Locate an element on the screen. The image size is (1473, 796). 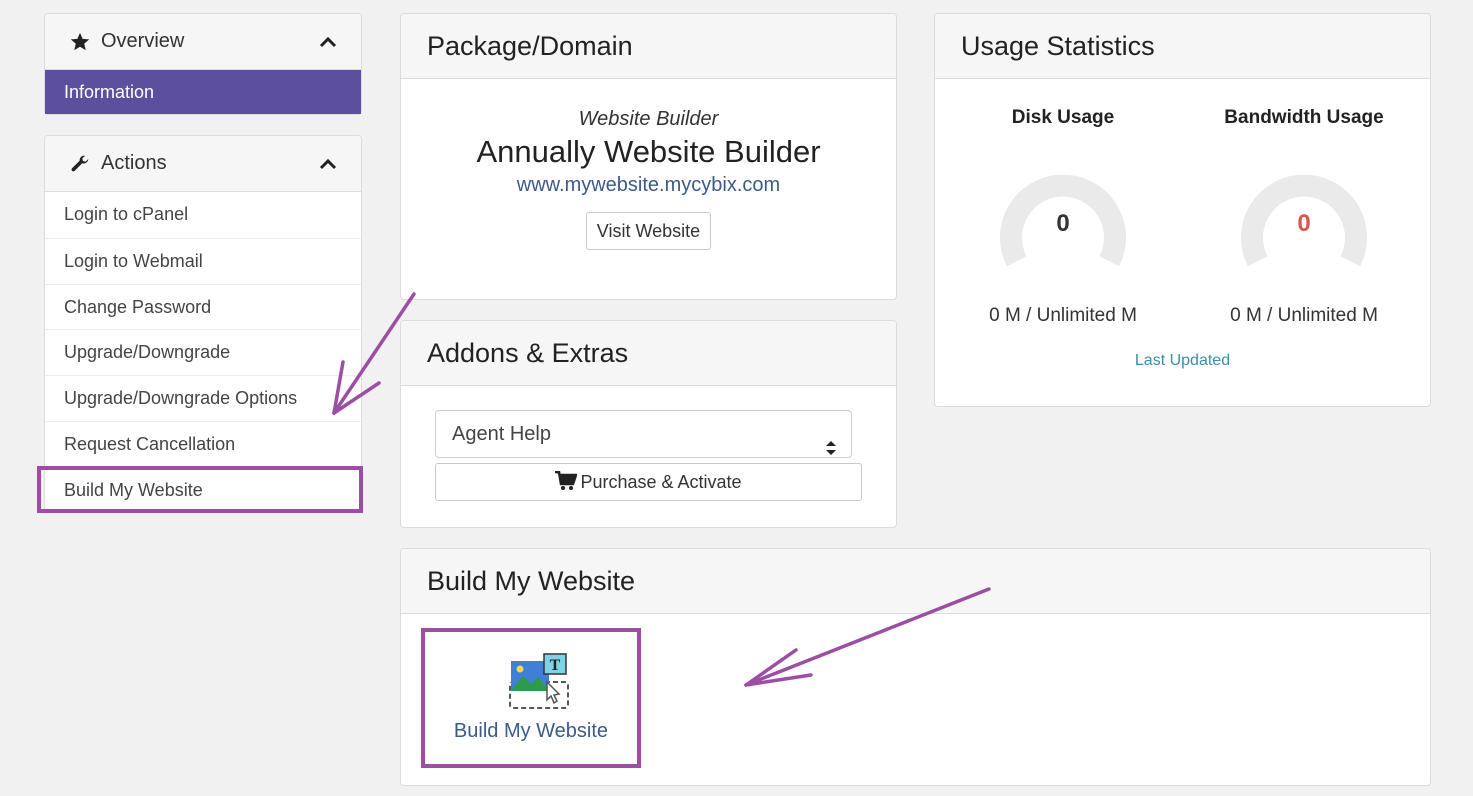
addon-select: Agent Help is located at coordinates (643, 434).